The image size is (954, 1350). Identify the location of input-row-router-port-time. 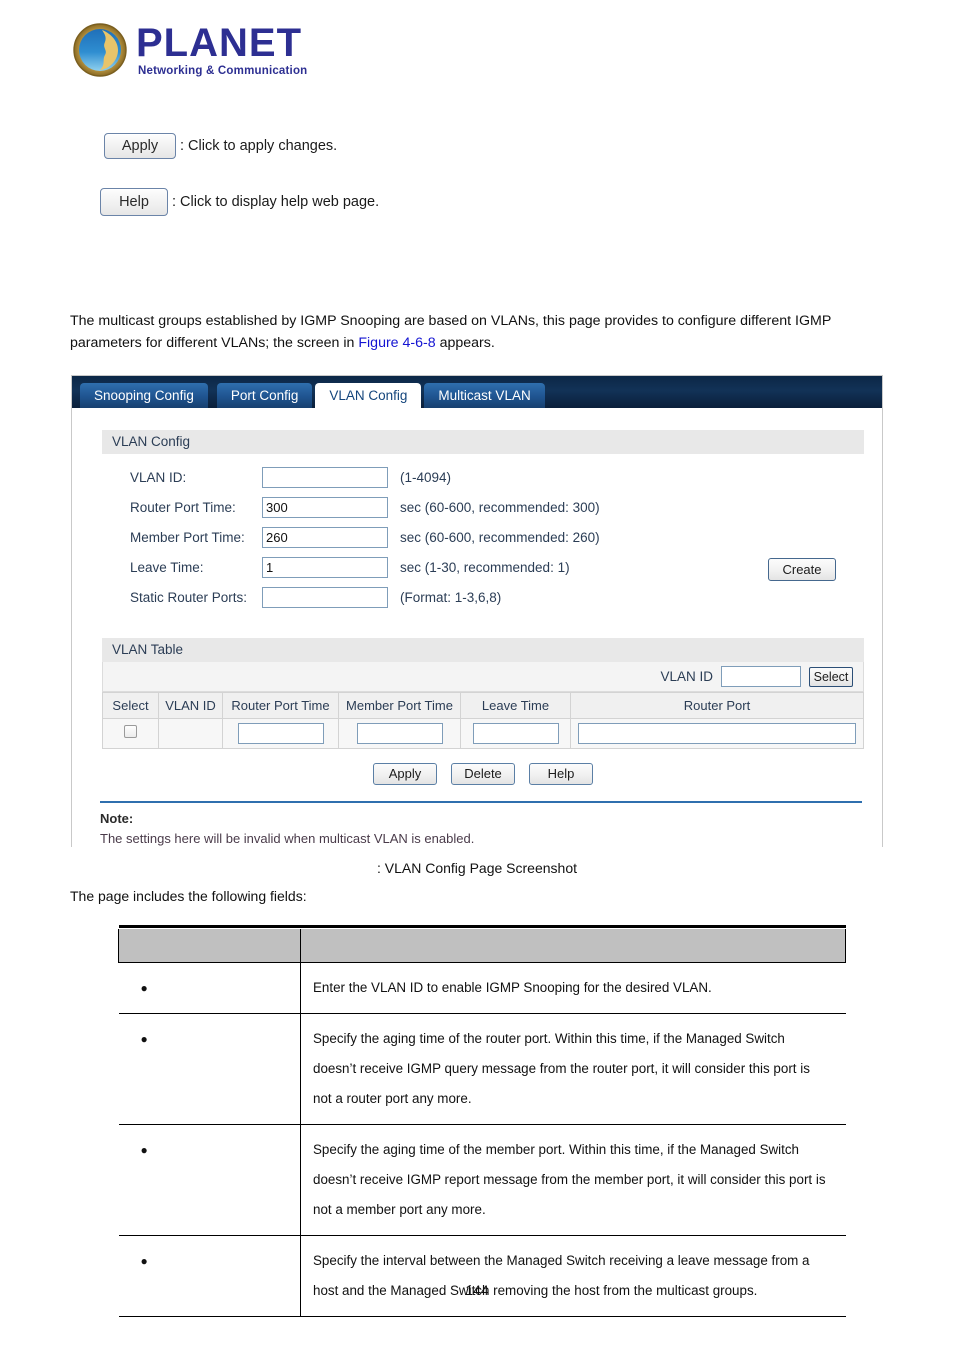
(280, 733).